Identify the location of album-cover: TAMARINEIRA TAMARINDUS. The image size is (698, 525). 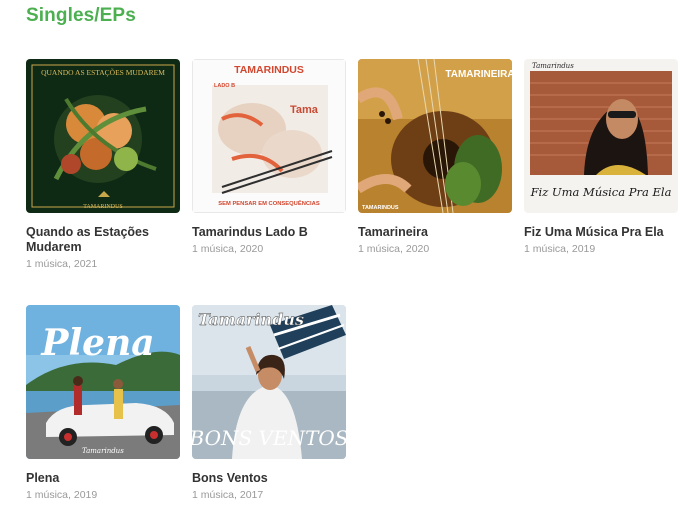
(435, 136).